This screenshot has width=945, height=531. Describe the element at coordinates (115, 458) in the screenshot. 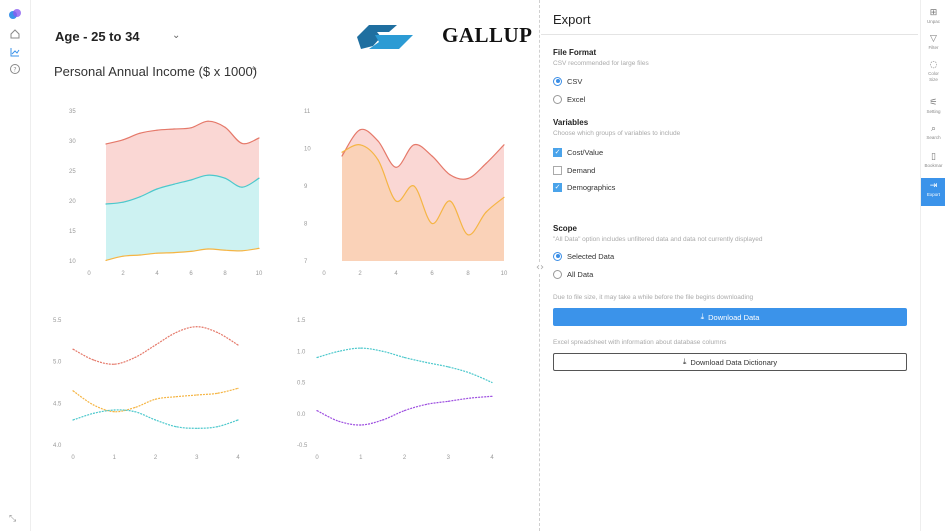

I see `x-tick-label: 1` at that location.